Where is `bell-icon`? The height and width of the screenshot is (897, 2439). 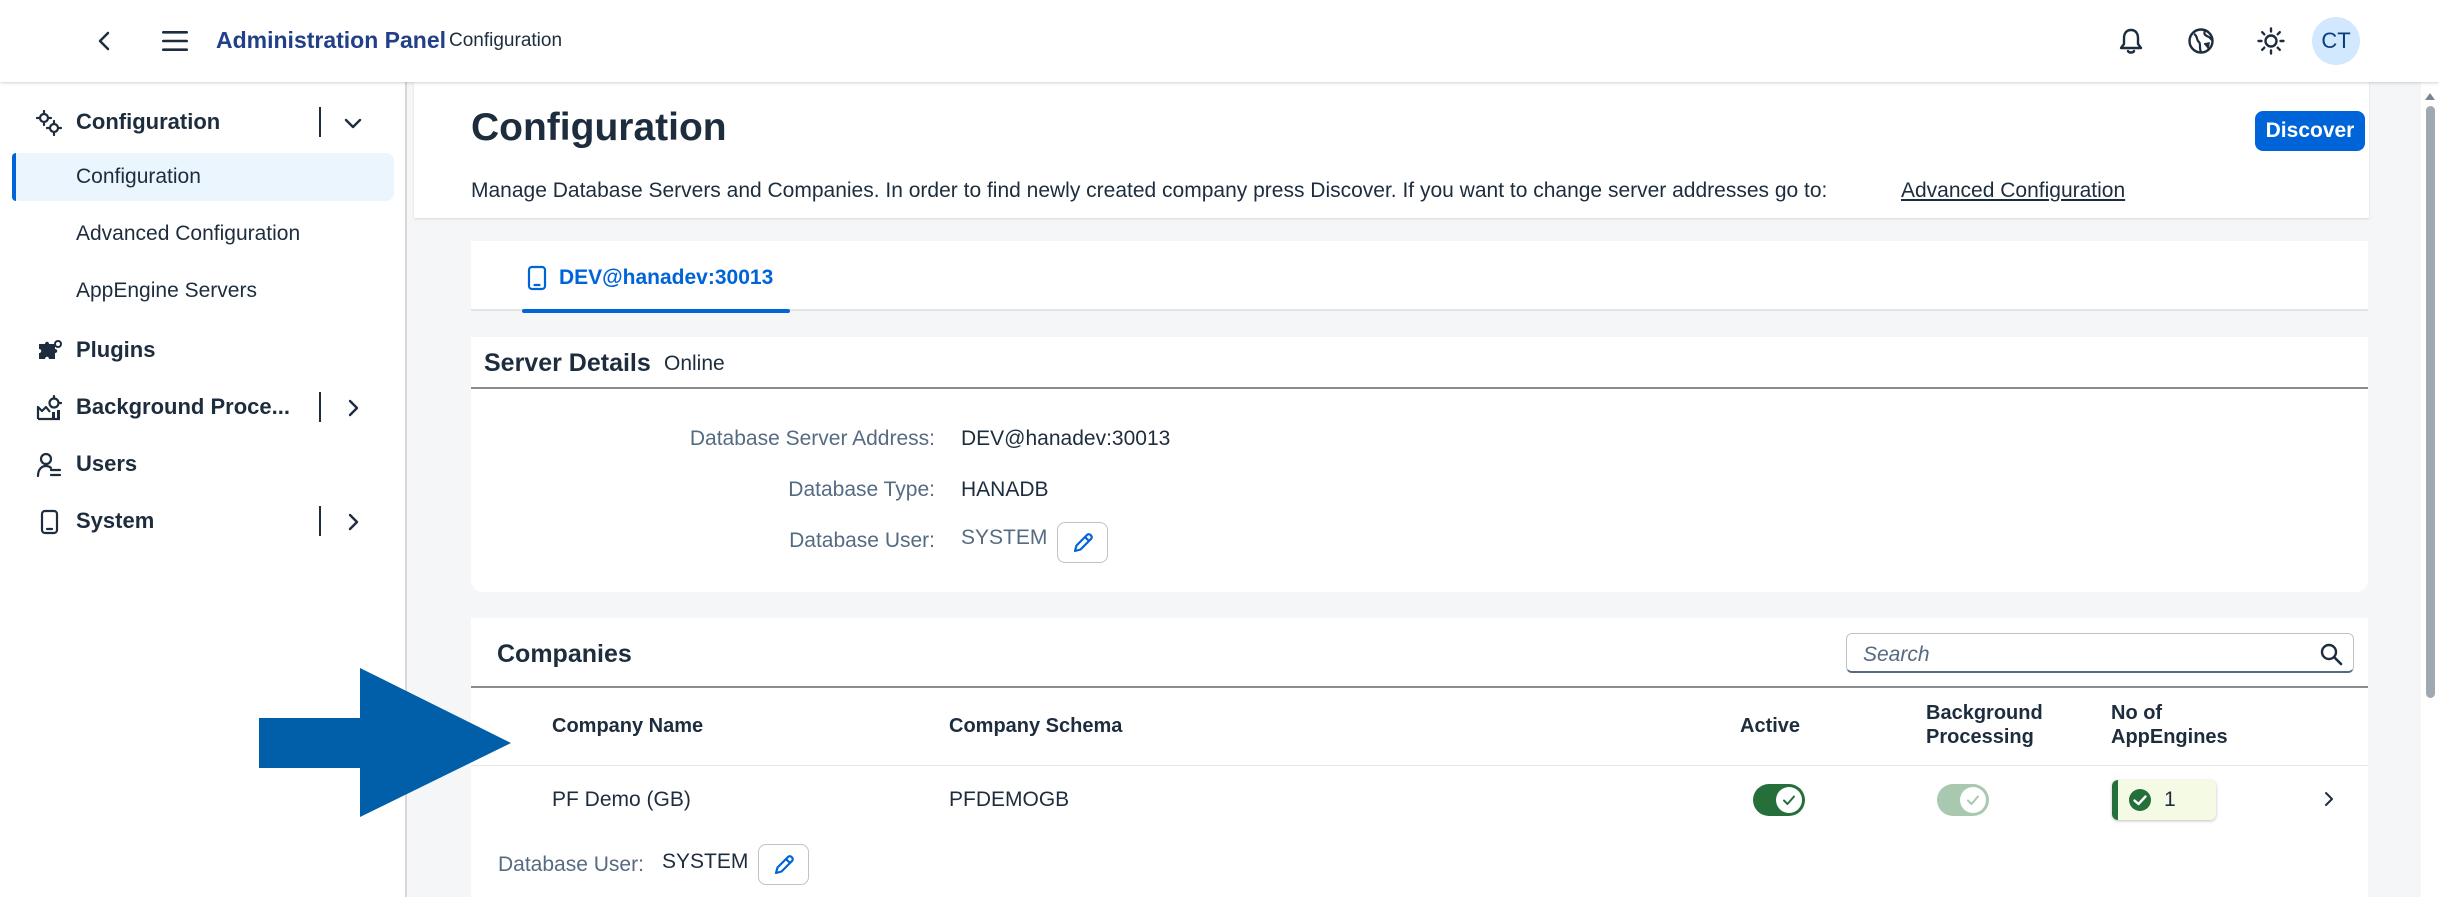 bell-icon is located at coordinates (2131, 41).